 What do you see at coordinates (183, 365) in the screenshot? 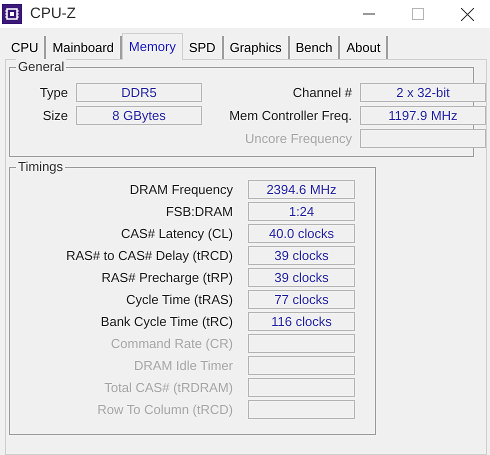
I see `field-label: DRAM Idle Timer` at bounding box center [183, 365].